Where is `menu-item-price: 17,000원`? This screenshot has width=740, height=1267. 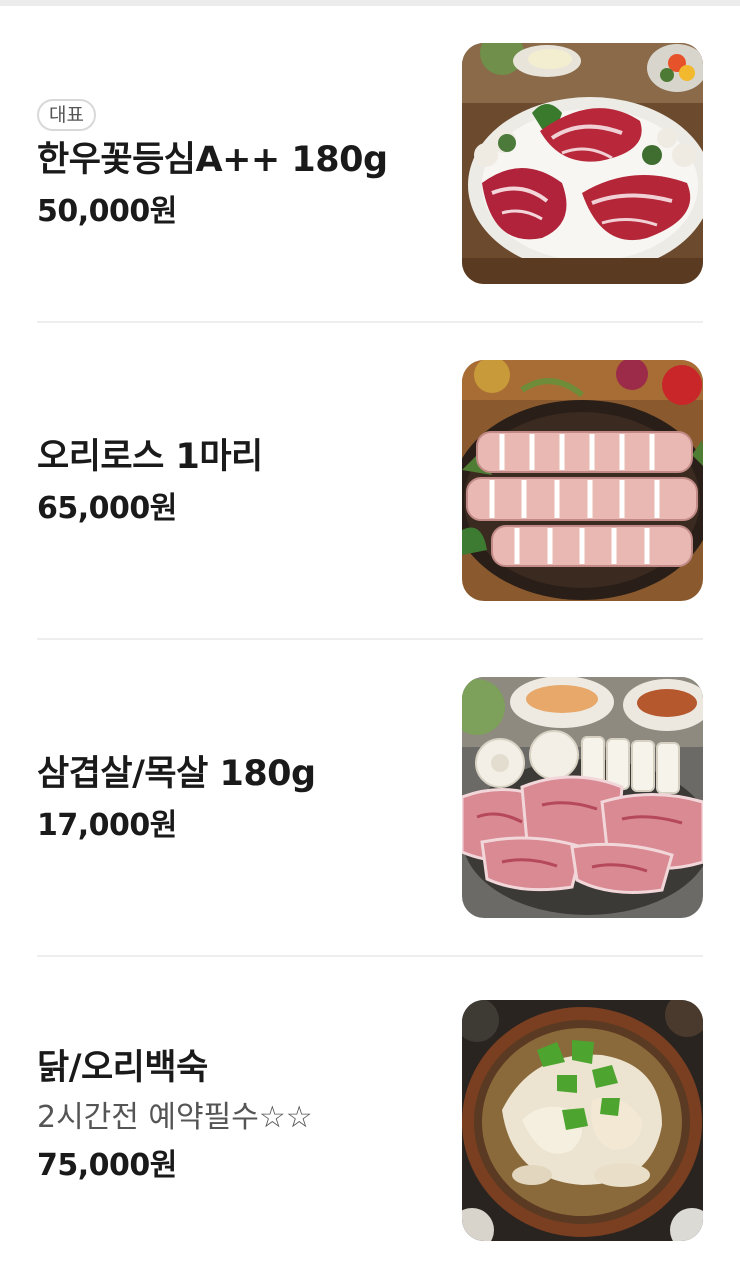
menu-item-price: 17,000원 is located at coordinates (107, 826).